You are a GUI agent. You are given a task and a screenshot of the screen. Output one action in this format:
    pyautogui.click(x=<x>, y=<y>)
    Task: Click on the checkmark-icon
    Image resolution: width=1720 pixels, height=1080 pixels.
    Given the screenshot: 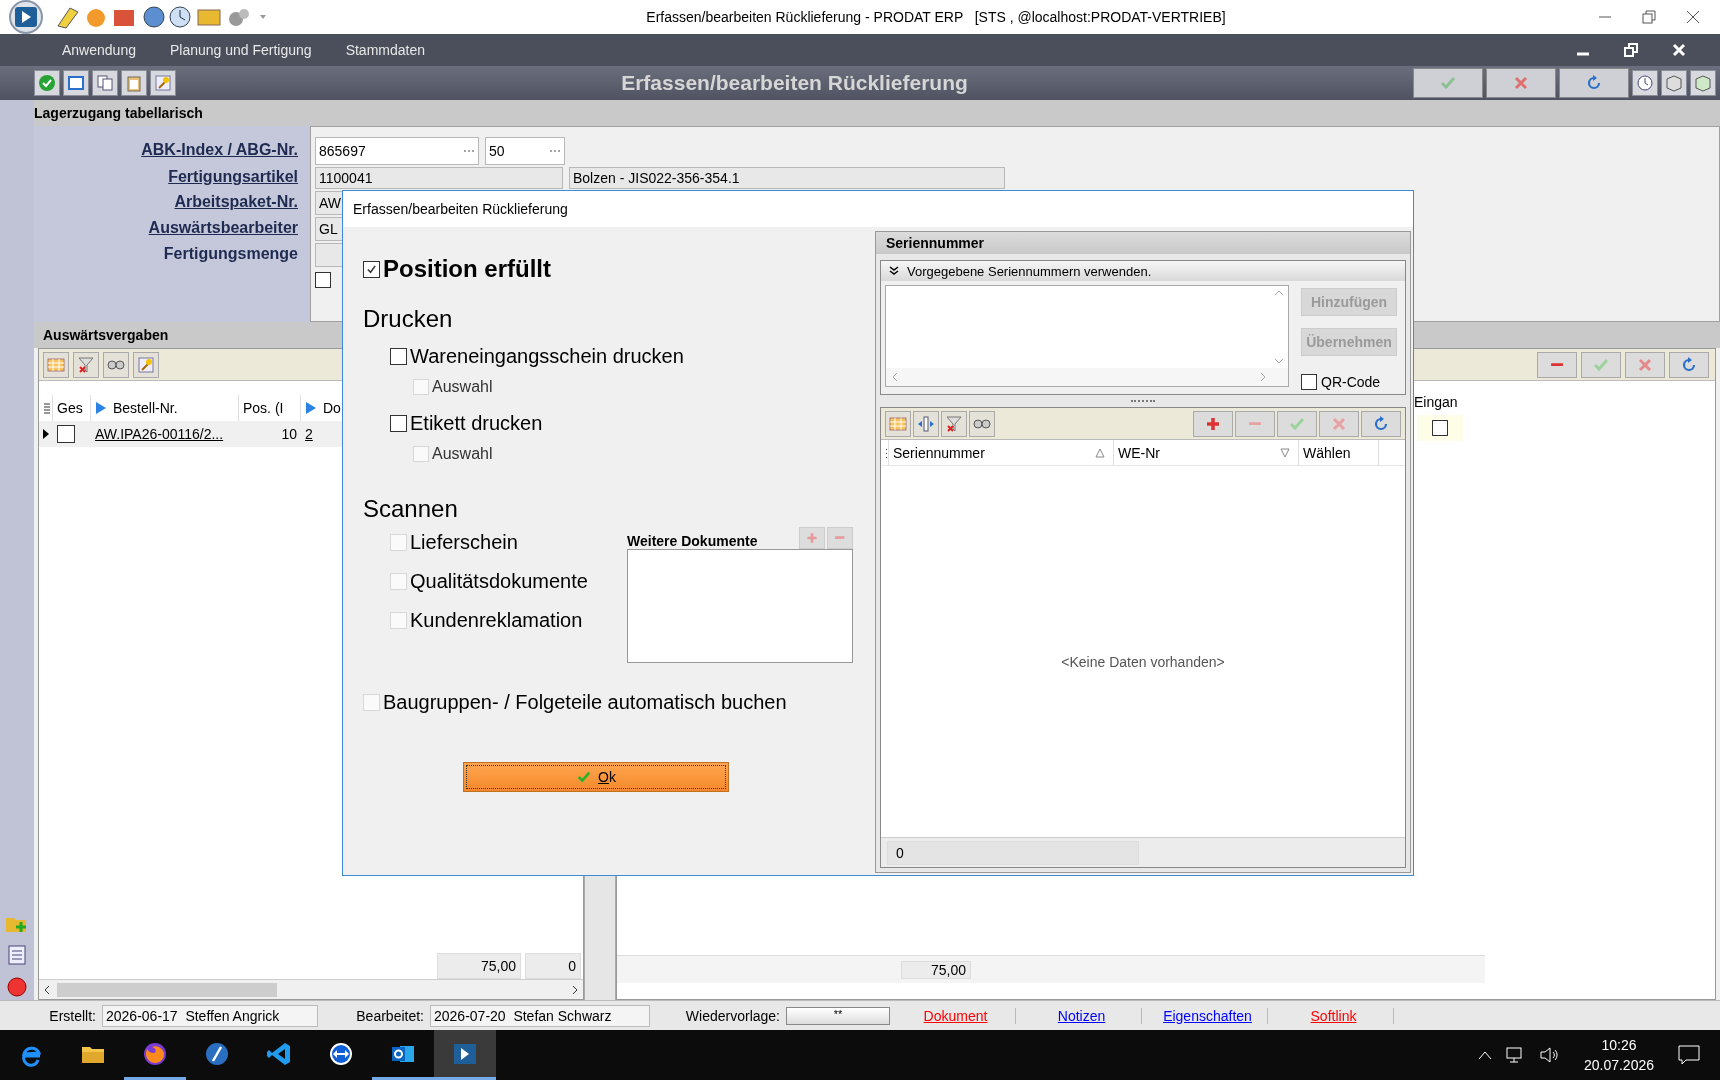 What is the action you would take?
    pyautogui.click(x=371, y=269)
    